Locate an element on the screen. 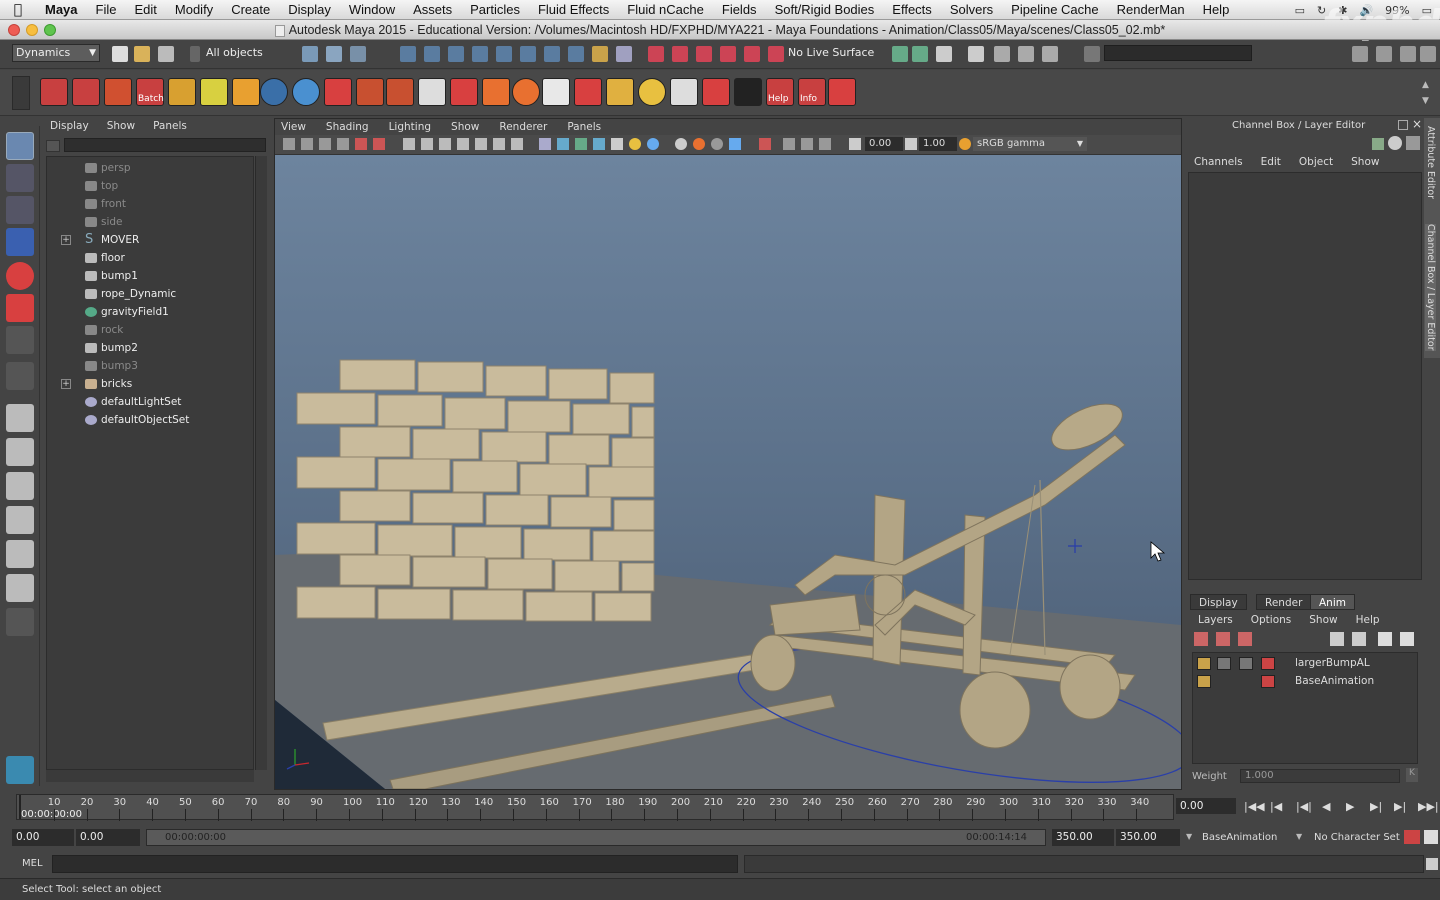  layout-persp-outliner-icon is located at coordinates (1408, 54).